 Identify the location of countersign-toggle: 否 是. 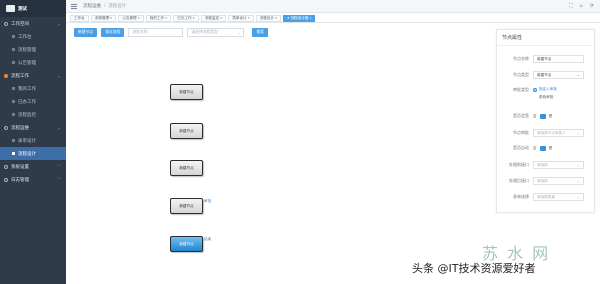
(542, 116).